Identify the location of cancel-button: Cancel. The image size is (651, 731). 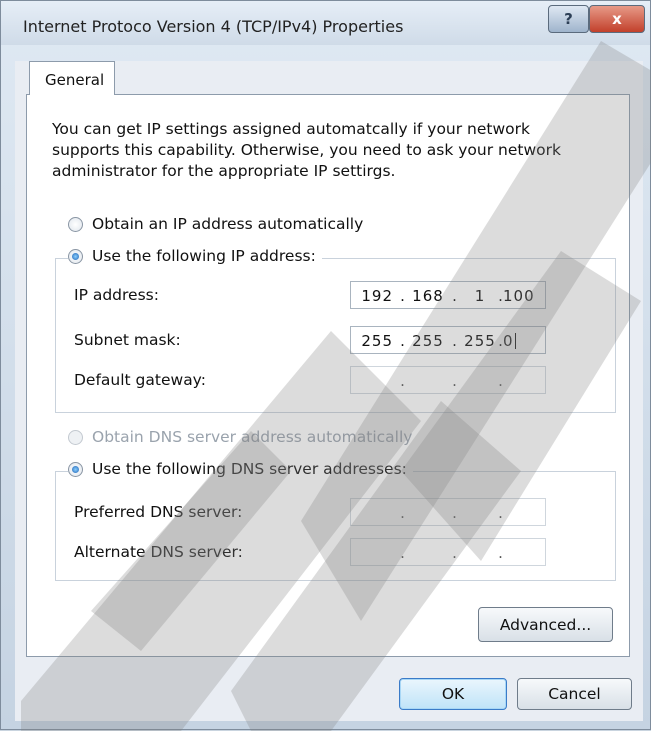
(574, 694).